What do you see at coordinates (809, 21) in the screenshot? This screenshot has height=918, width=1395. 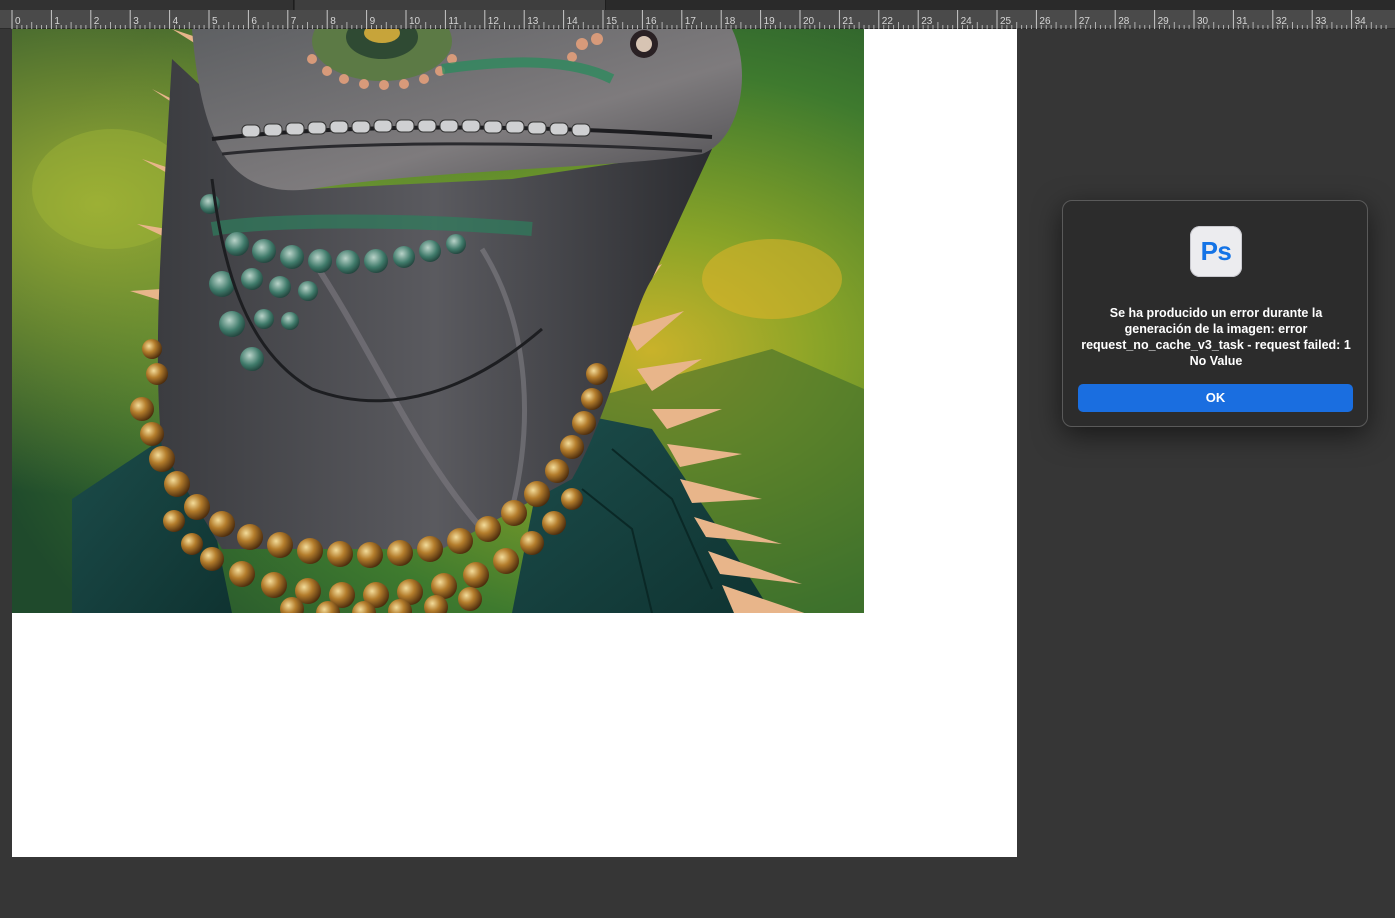 I see `ruler-label: 20` at bounding box center [809, 21].